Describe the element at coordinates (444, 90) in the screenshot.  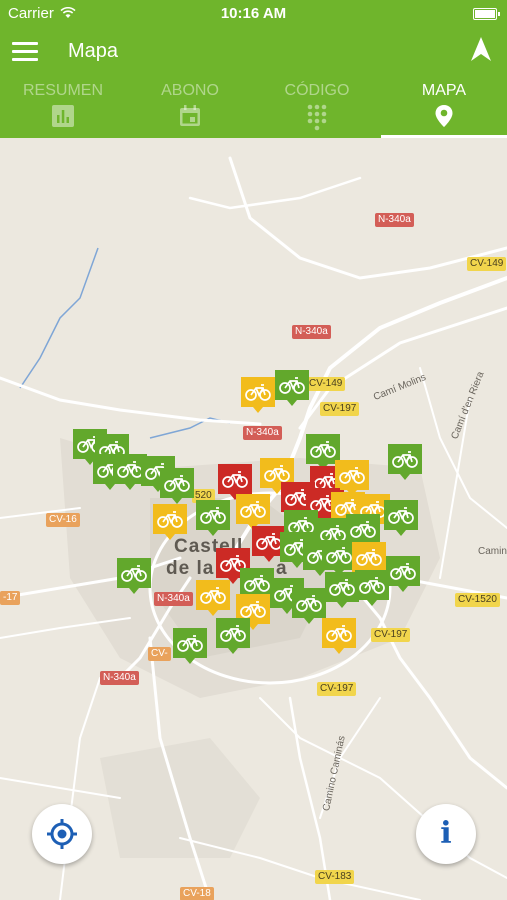
I see `tab-mapa-label: MAPA` at that location.